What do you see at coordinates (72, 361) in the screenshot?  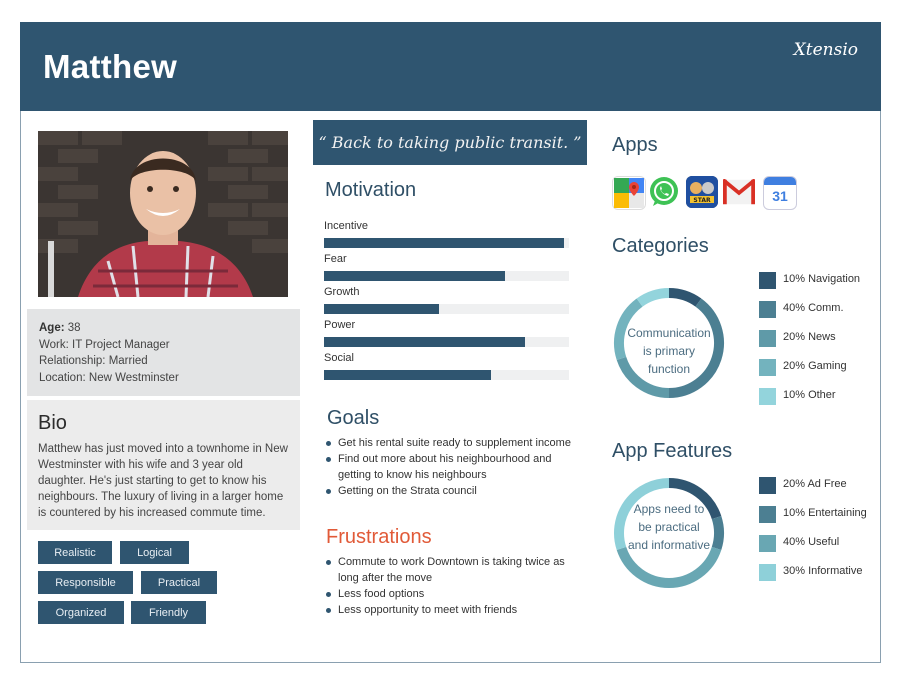 I see `relationship-label: Relationship:` at bounding box center [72, 361].